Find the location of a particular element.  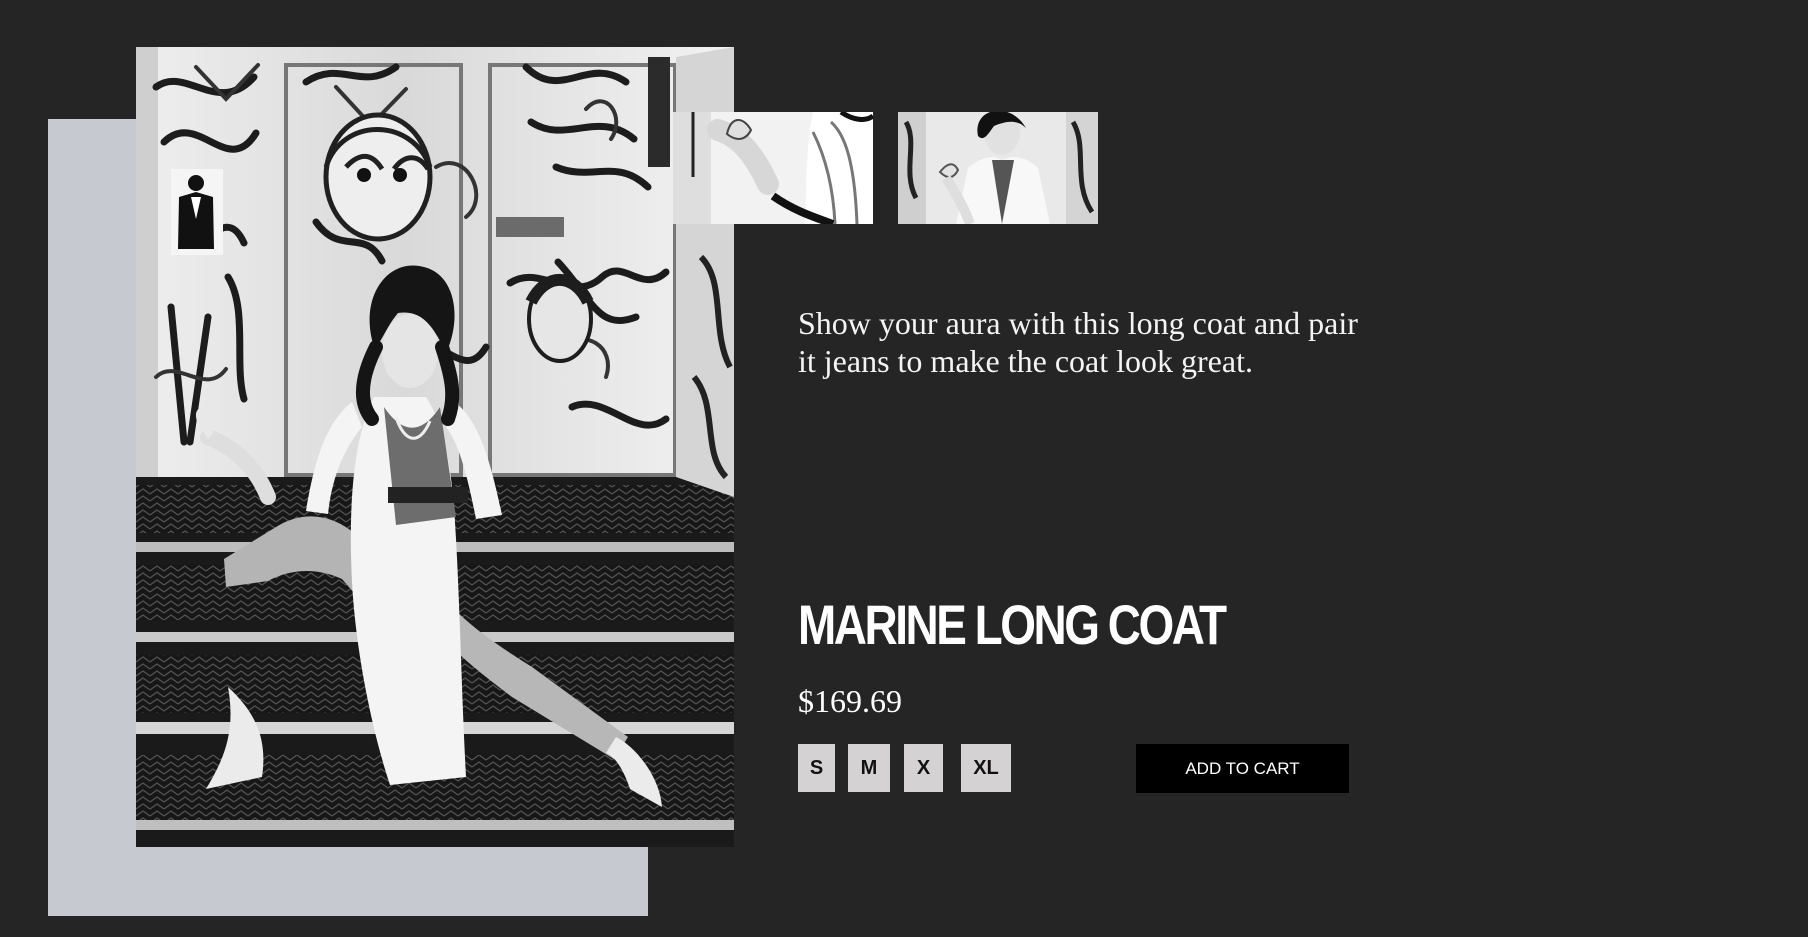

product-title: MARINE LONG COAT is located at coordinates (1012, 624).